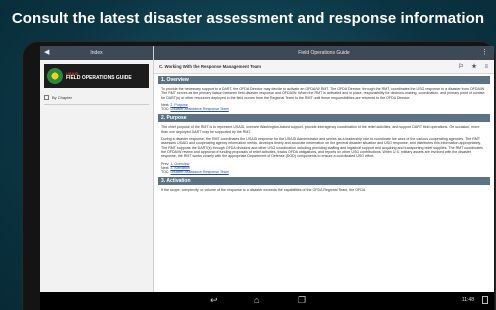 This screenshot has width=496, height=310. What do you see at coordinates (460, 67) in the screenshot?
I see `bookmark-icon: ⚐` at bounding box center [460, 67].